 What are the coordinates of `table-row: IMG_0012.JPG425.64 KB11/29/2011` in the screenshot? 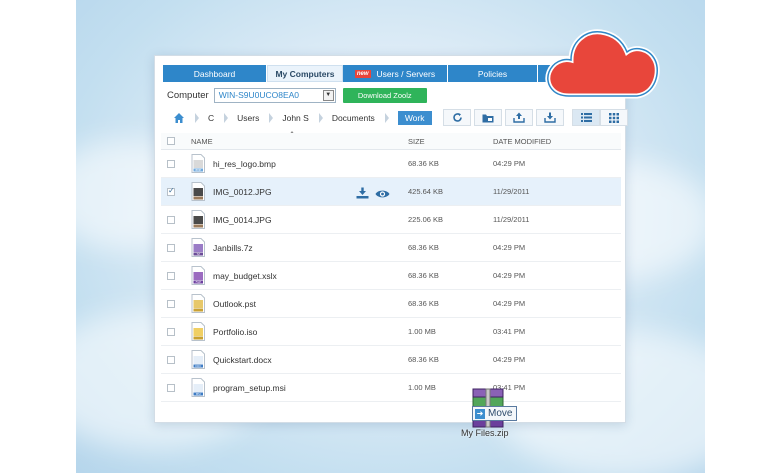 It's located at (391, 192).